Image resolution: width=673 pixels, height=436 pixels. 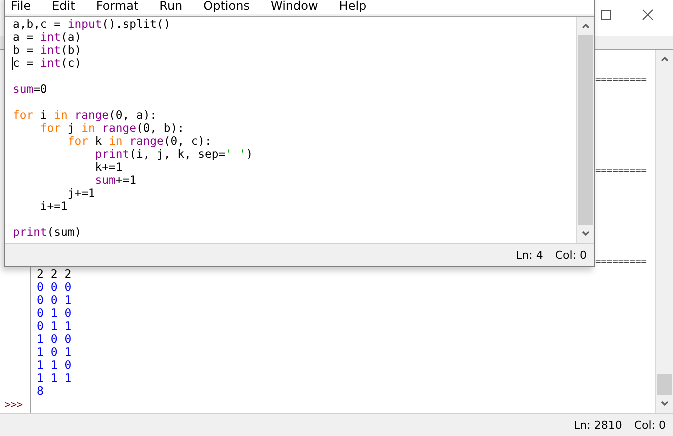 What do you see at coordinates (21, 7) in the screenshot?
I see `menu-item: File` at bounding box center [21, 7].